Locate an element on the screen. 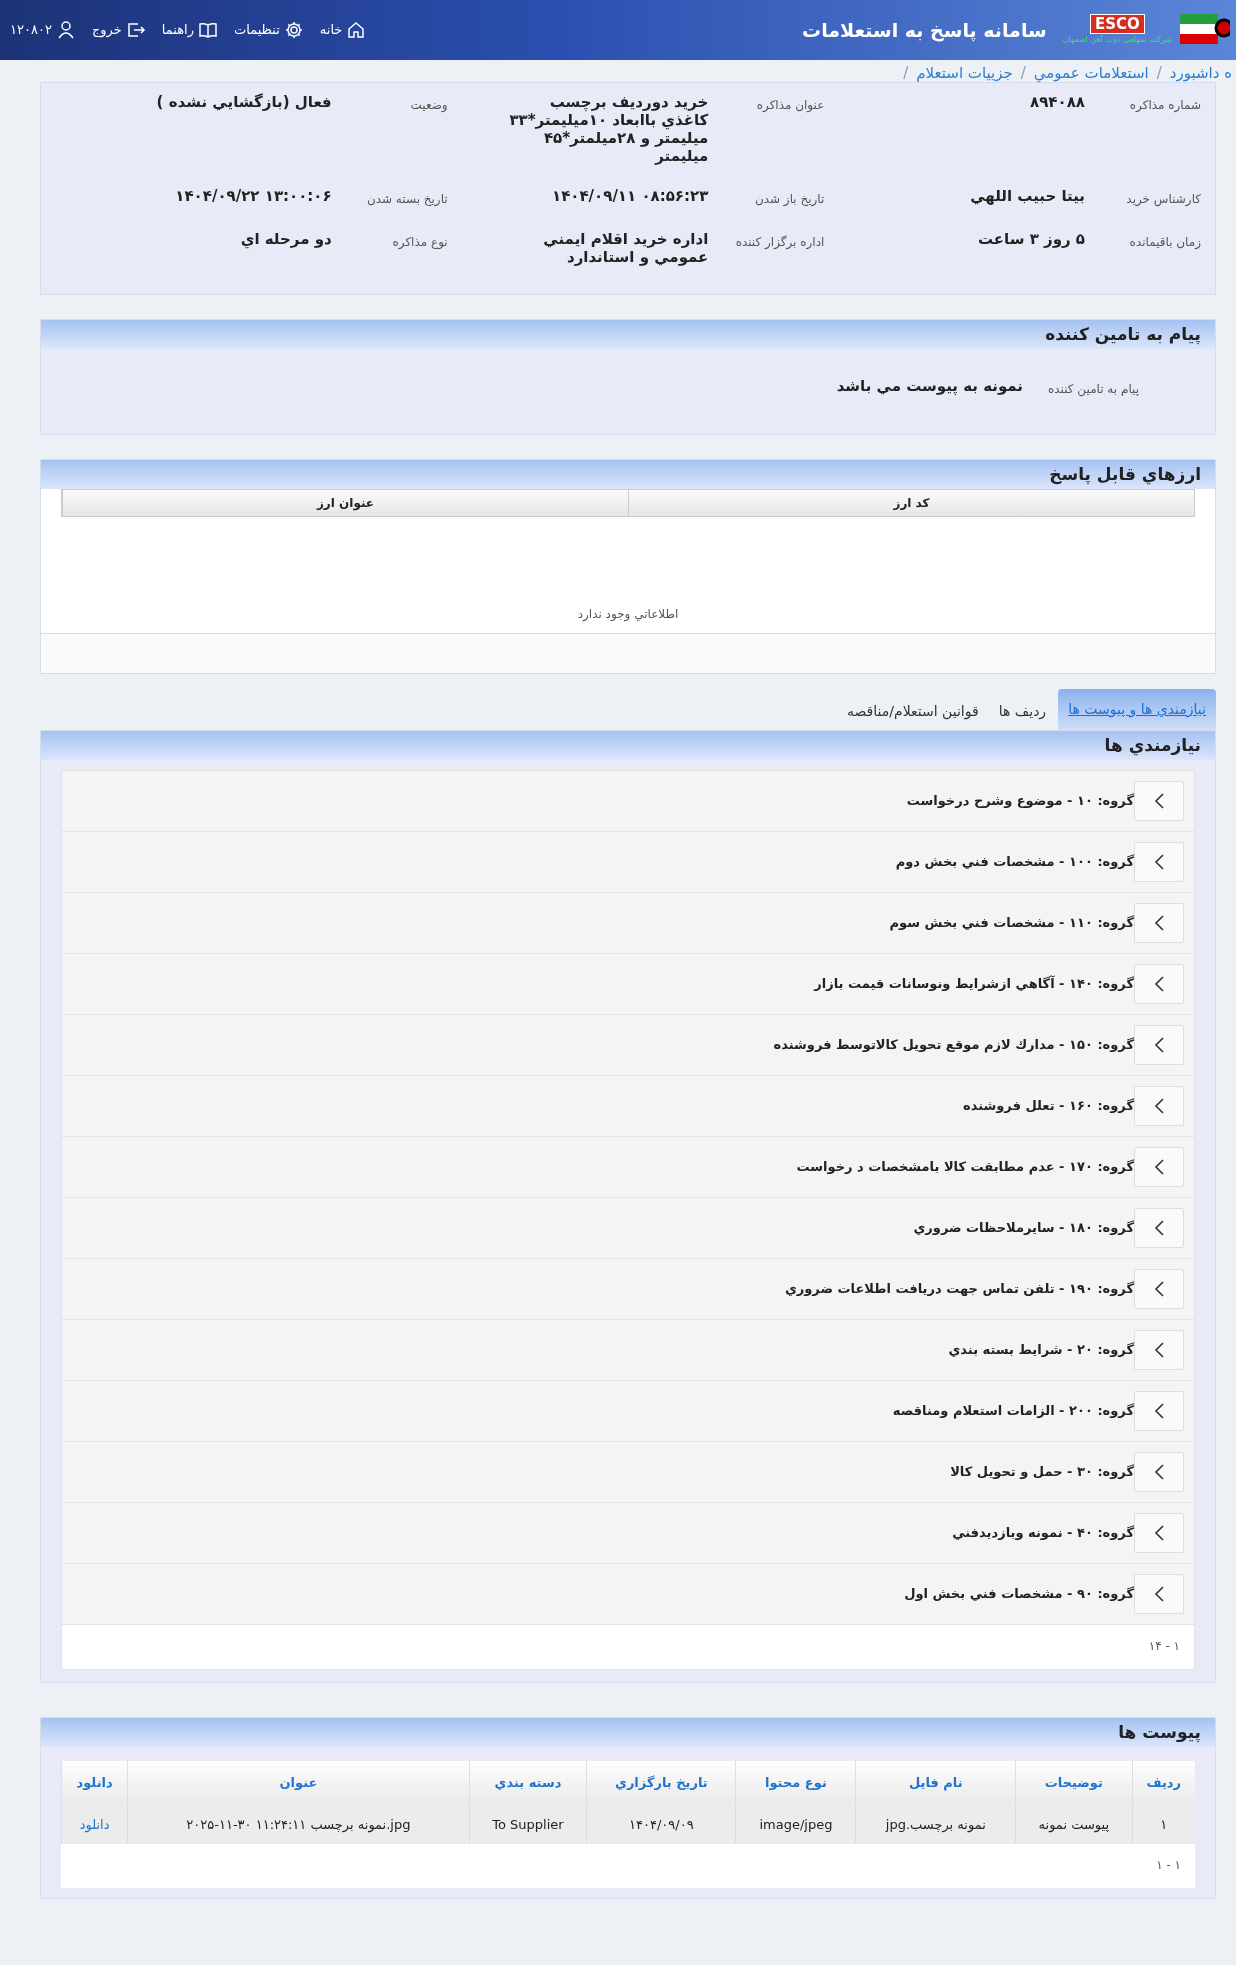  field-value: نمونه به پيوست مي باشد is located at coordinates (929, 387).